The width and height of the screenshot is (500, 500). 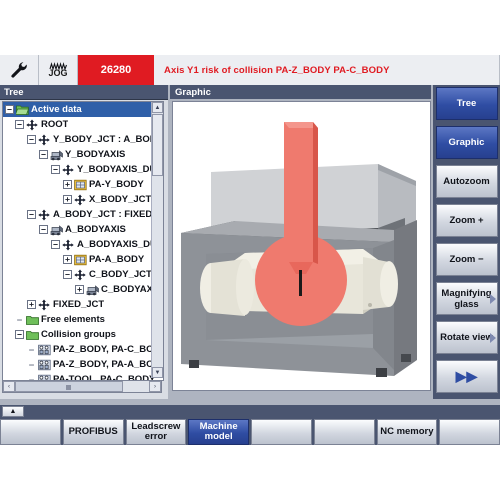 I want to click on tree-item-label: C_BODY_JCT, so click(x=120, y=274).